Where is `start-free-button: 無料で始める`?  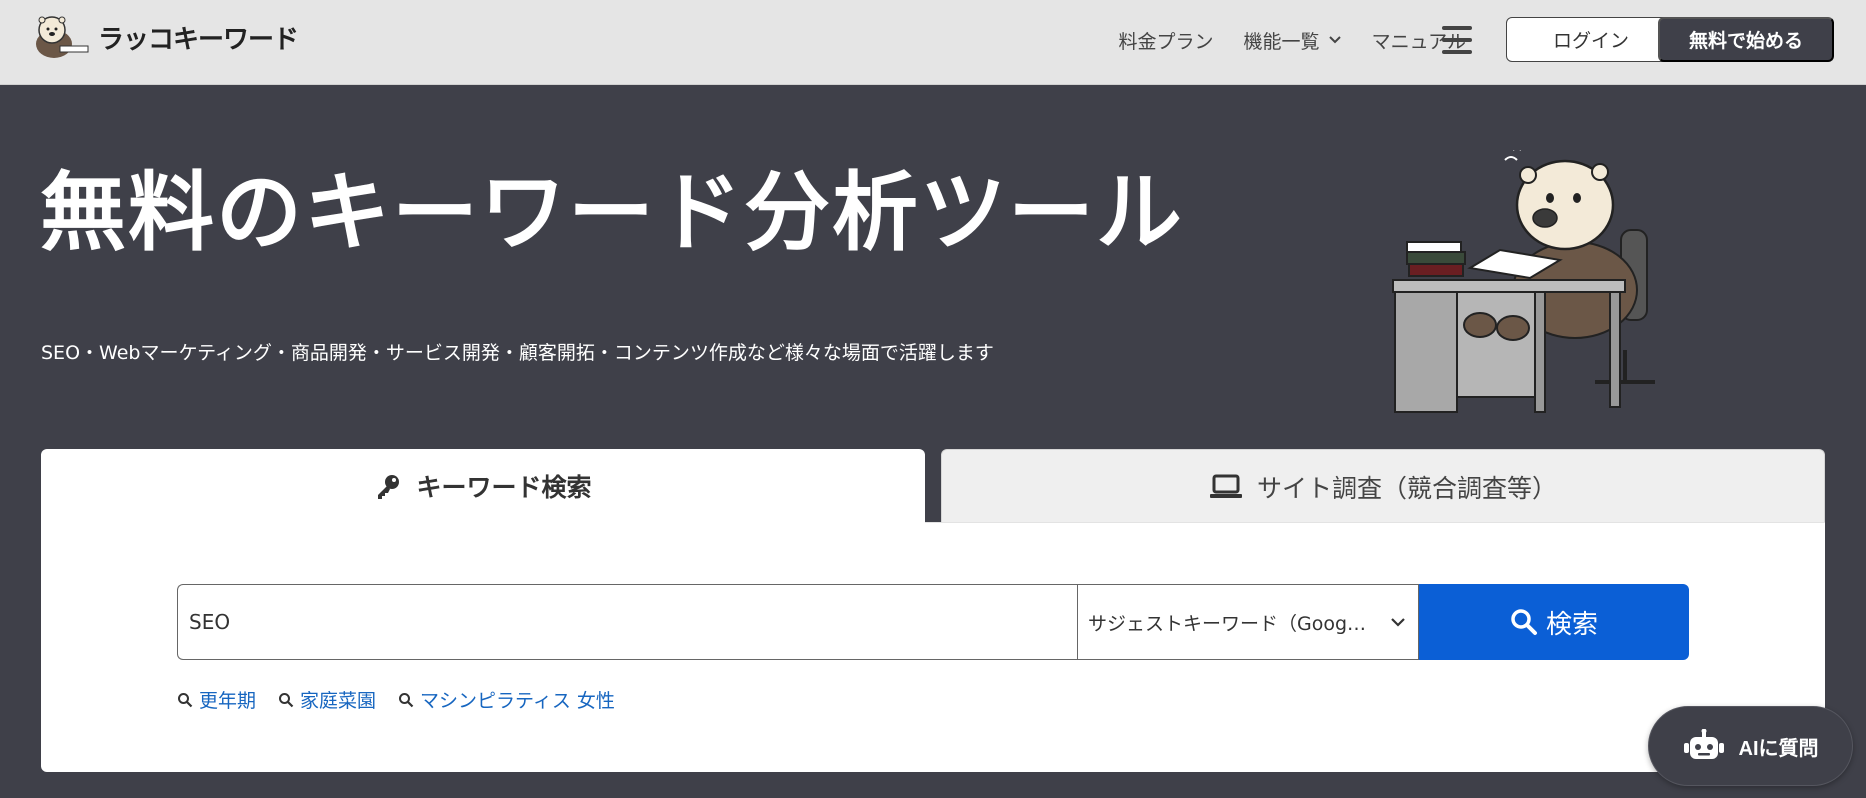 start-free-button: 無料で始める is located at coordinates (1746, 39).